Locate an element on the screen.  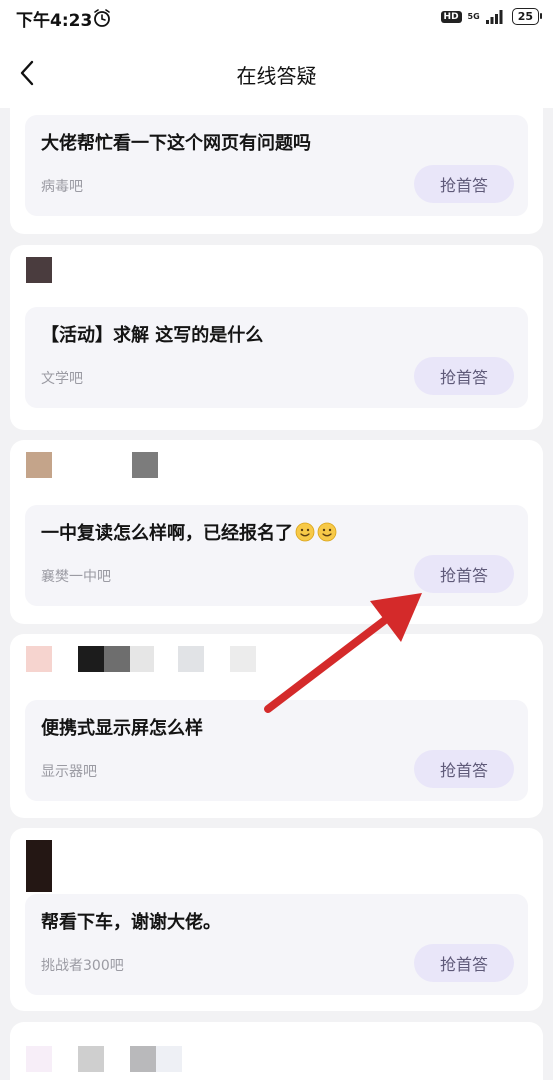
forum-name: 襄樊一中吧 is located at coordinates (76, 577).